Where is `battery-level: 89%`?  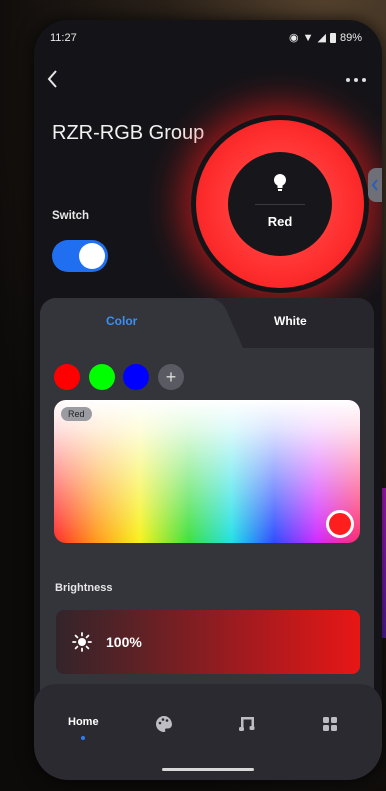 battery-level: 89% is located at coordinates (350, 37).